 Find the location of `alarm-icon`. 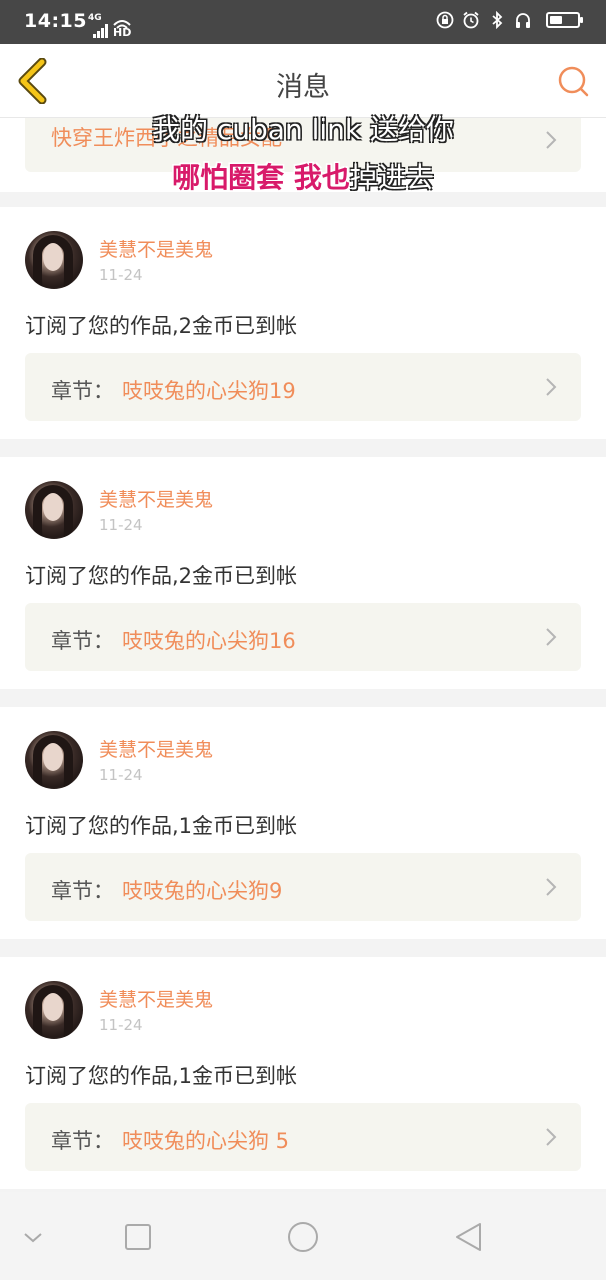

alarm-icon is located at coordinates (471, 20).